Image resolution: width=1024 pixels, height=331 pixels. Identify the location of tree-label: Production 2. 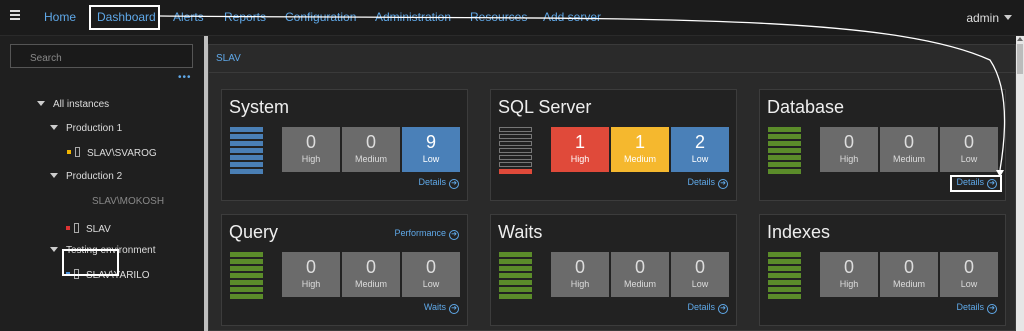
(94, 176).